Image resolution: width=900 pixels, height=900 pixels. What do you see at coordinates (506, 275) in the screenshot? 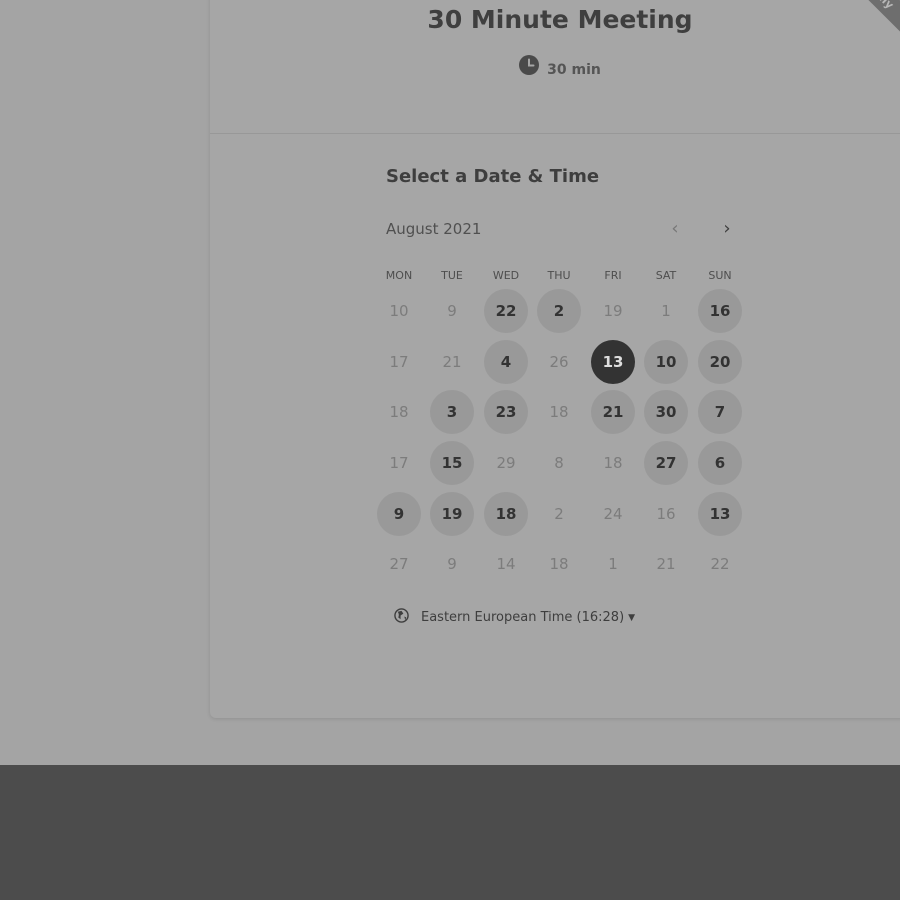
I see `weekday-label: WED` at bounding box center [506, 275].